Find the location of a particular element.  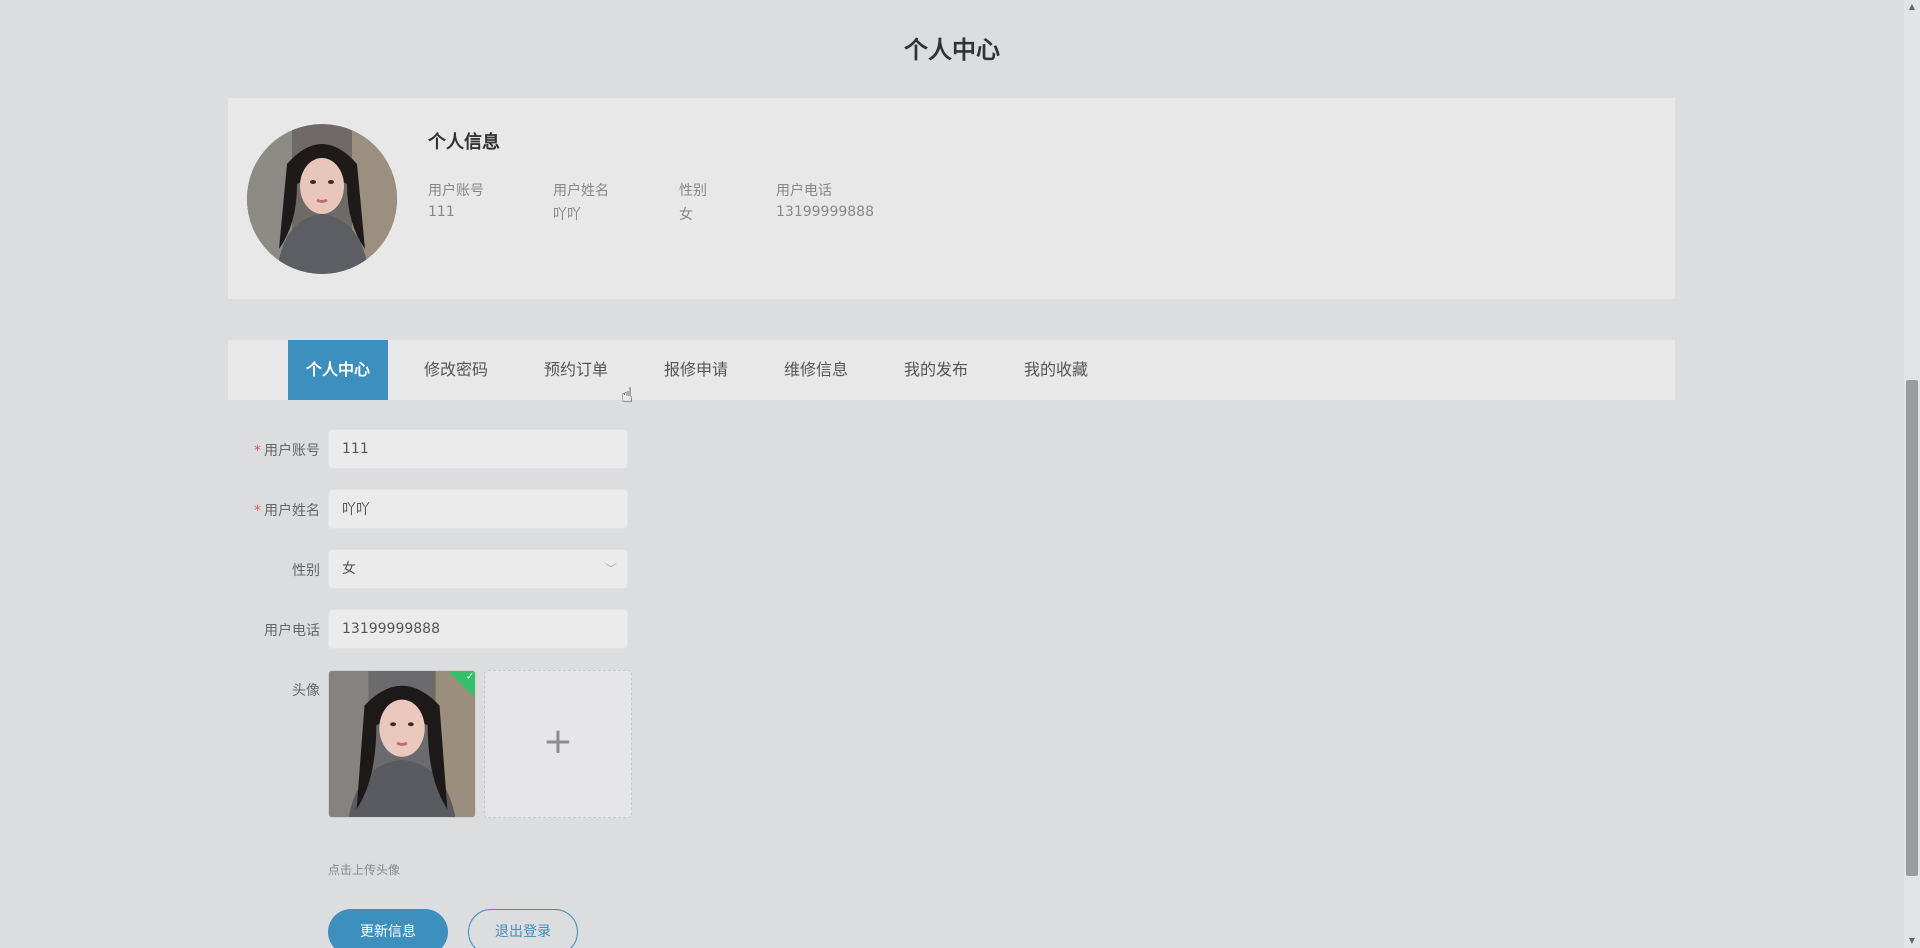

phone-label: 用户电话 is located at coordinates (292, 631).